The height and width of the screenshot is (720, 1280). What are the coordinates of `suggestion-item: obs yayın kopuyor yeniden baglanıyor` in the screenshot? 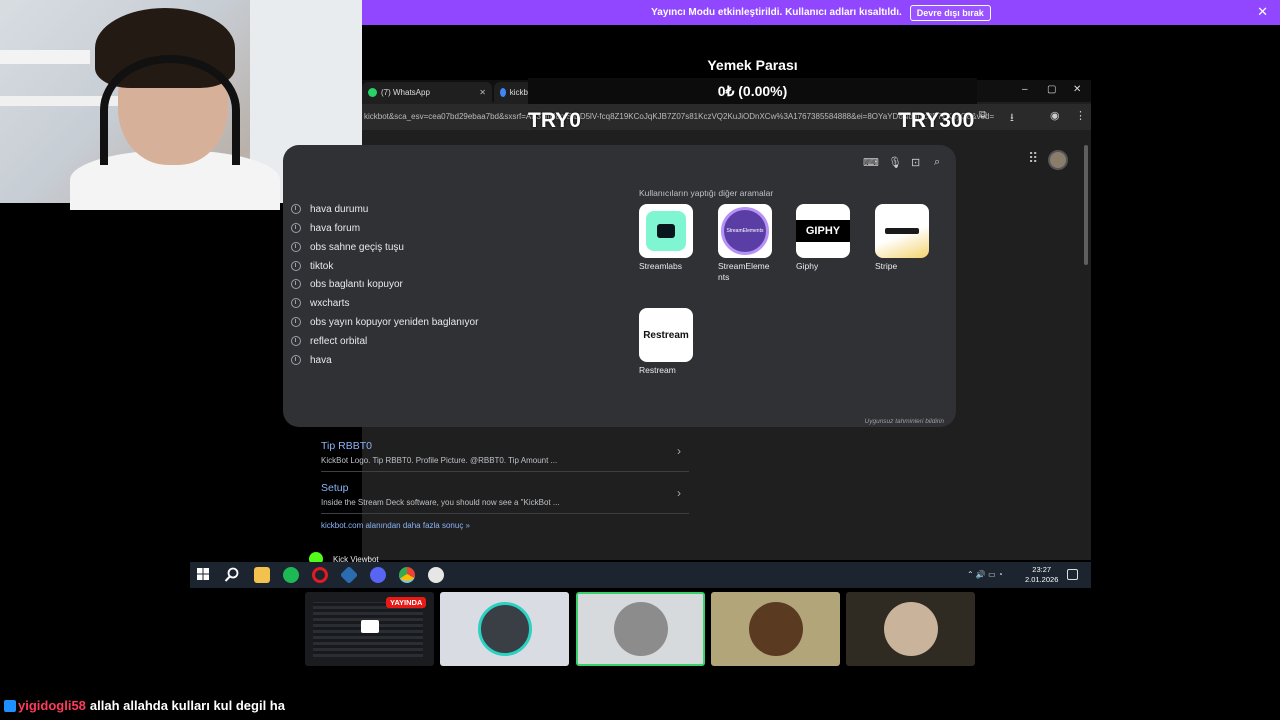 It's located at (384, 322).